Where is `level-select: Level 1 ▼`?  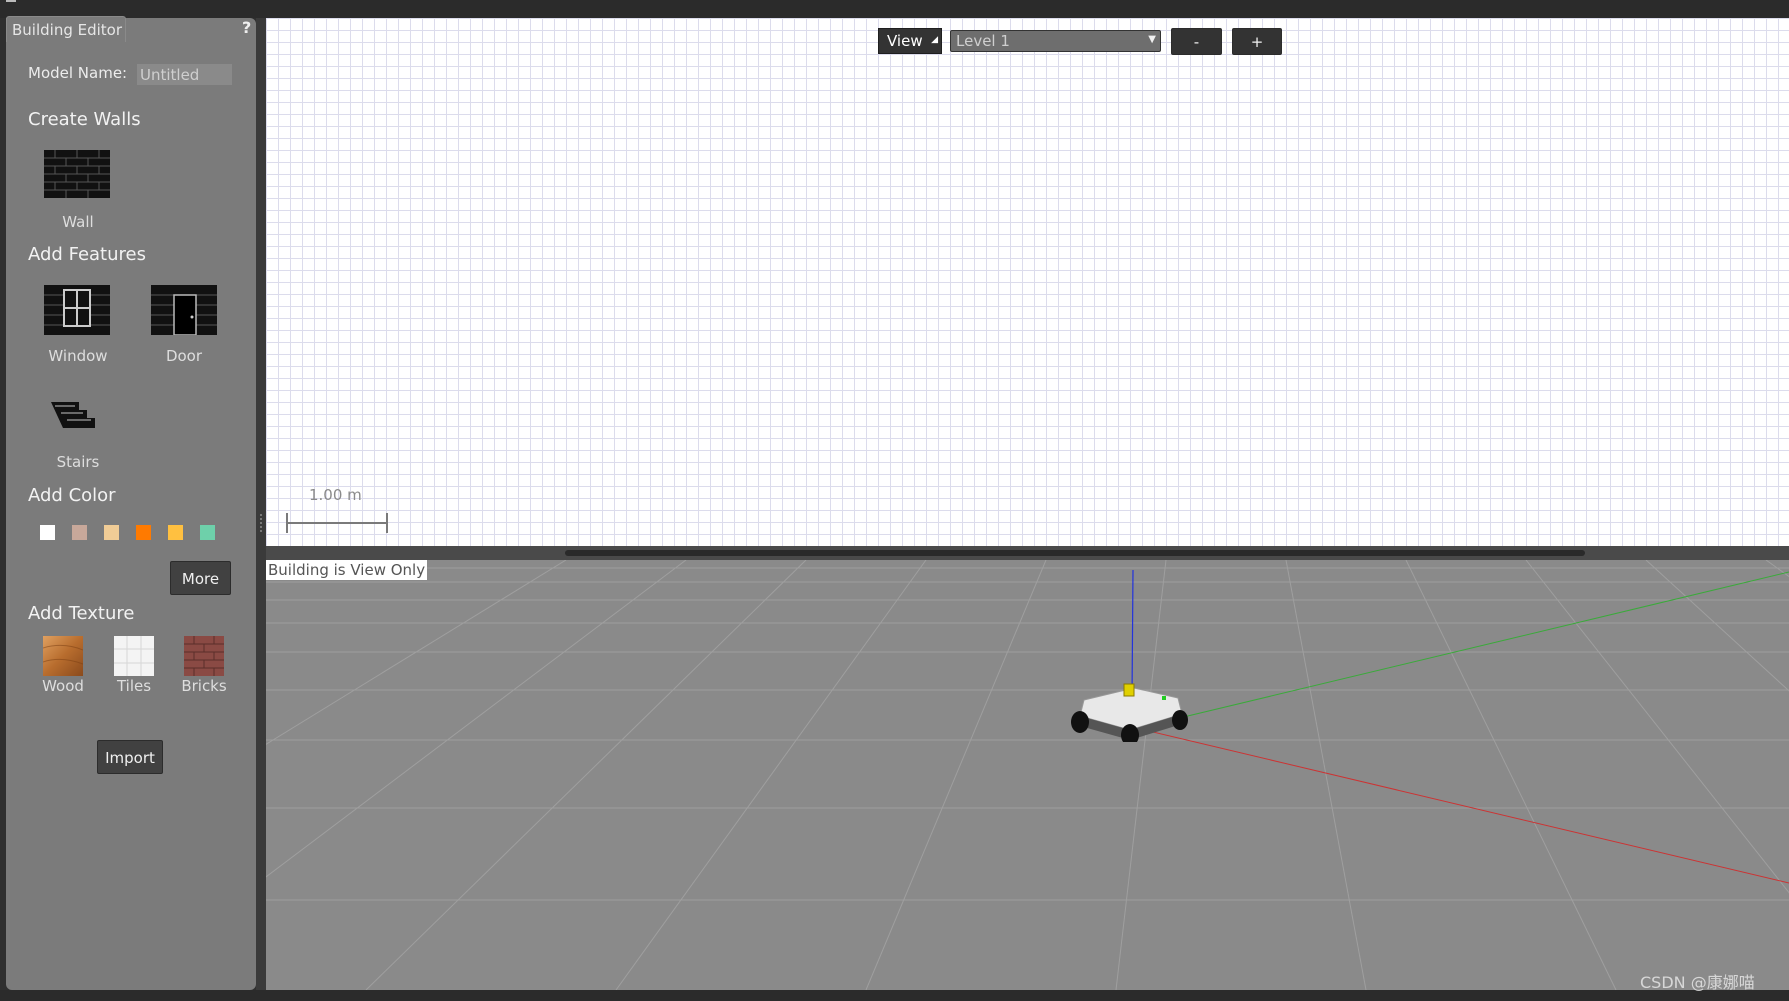
level-select: Level 1 ▼ is located at coordinates (1055, 41).